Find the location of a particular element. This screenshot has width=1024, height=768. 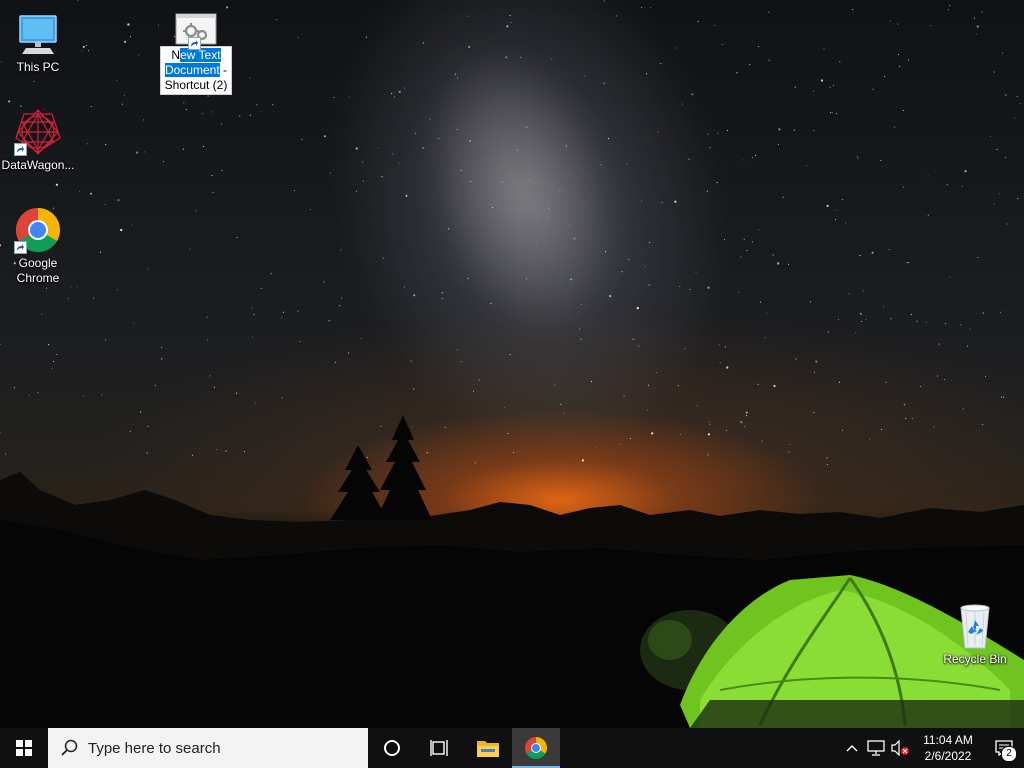

recycle-bin-icon is located at coordinates (975, 626).